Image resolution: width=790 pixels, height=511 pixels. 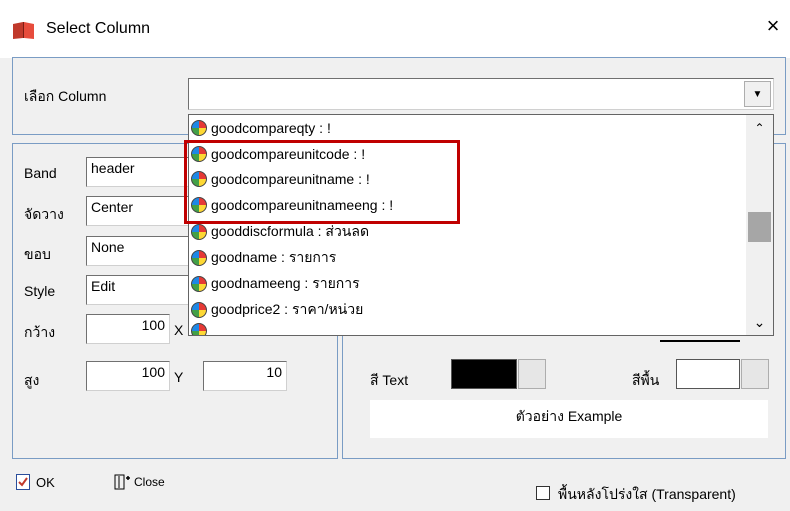 What do you see at coordinates (287, 309) in the screenshot?
I see `list-item-label: goodprice2 : ราคา/หน่วย` at bounding box center [287, 309].